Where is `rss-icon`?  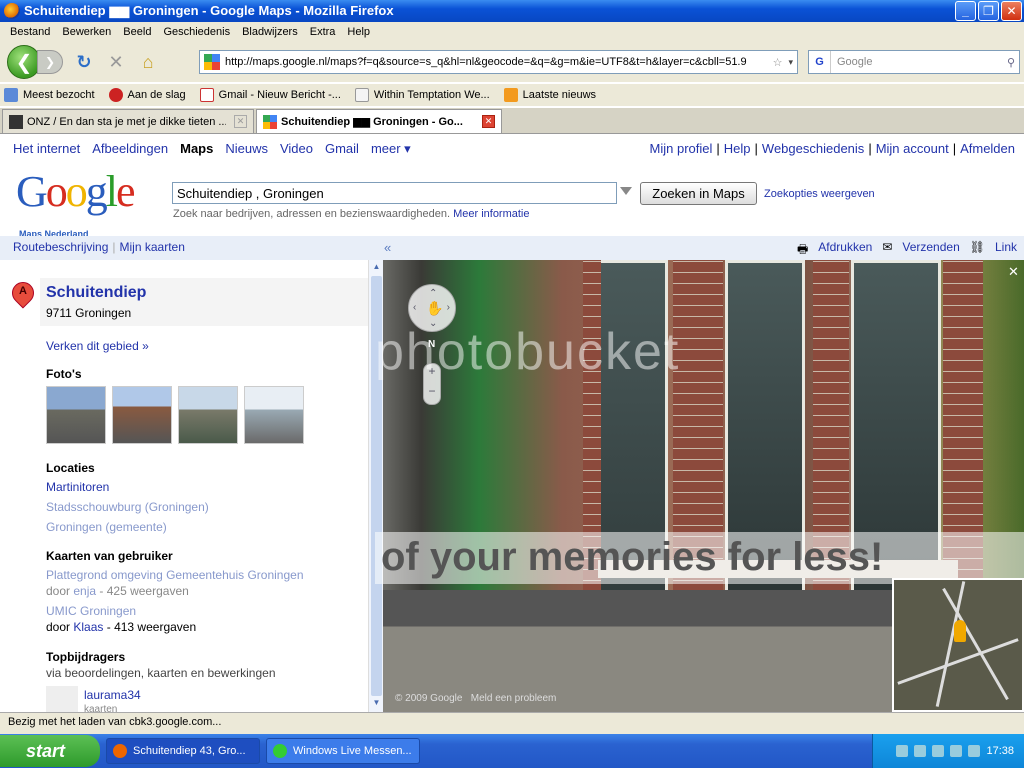 rss-icon is located at coordinates (510, 95).